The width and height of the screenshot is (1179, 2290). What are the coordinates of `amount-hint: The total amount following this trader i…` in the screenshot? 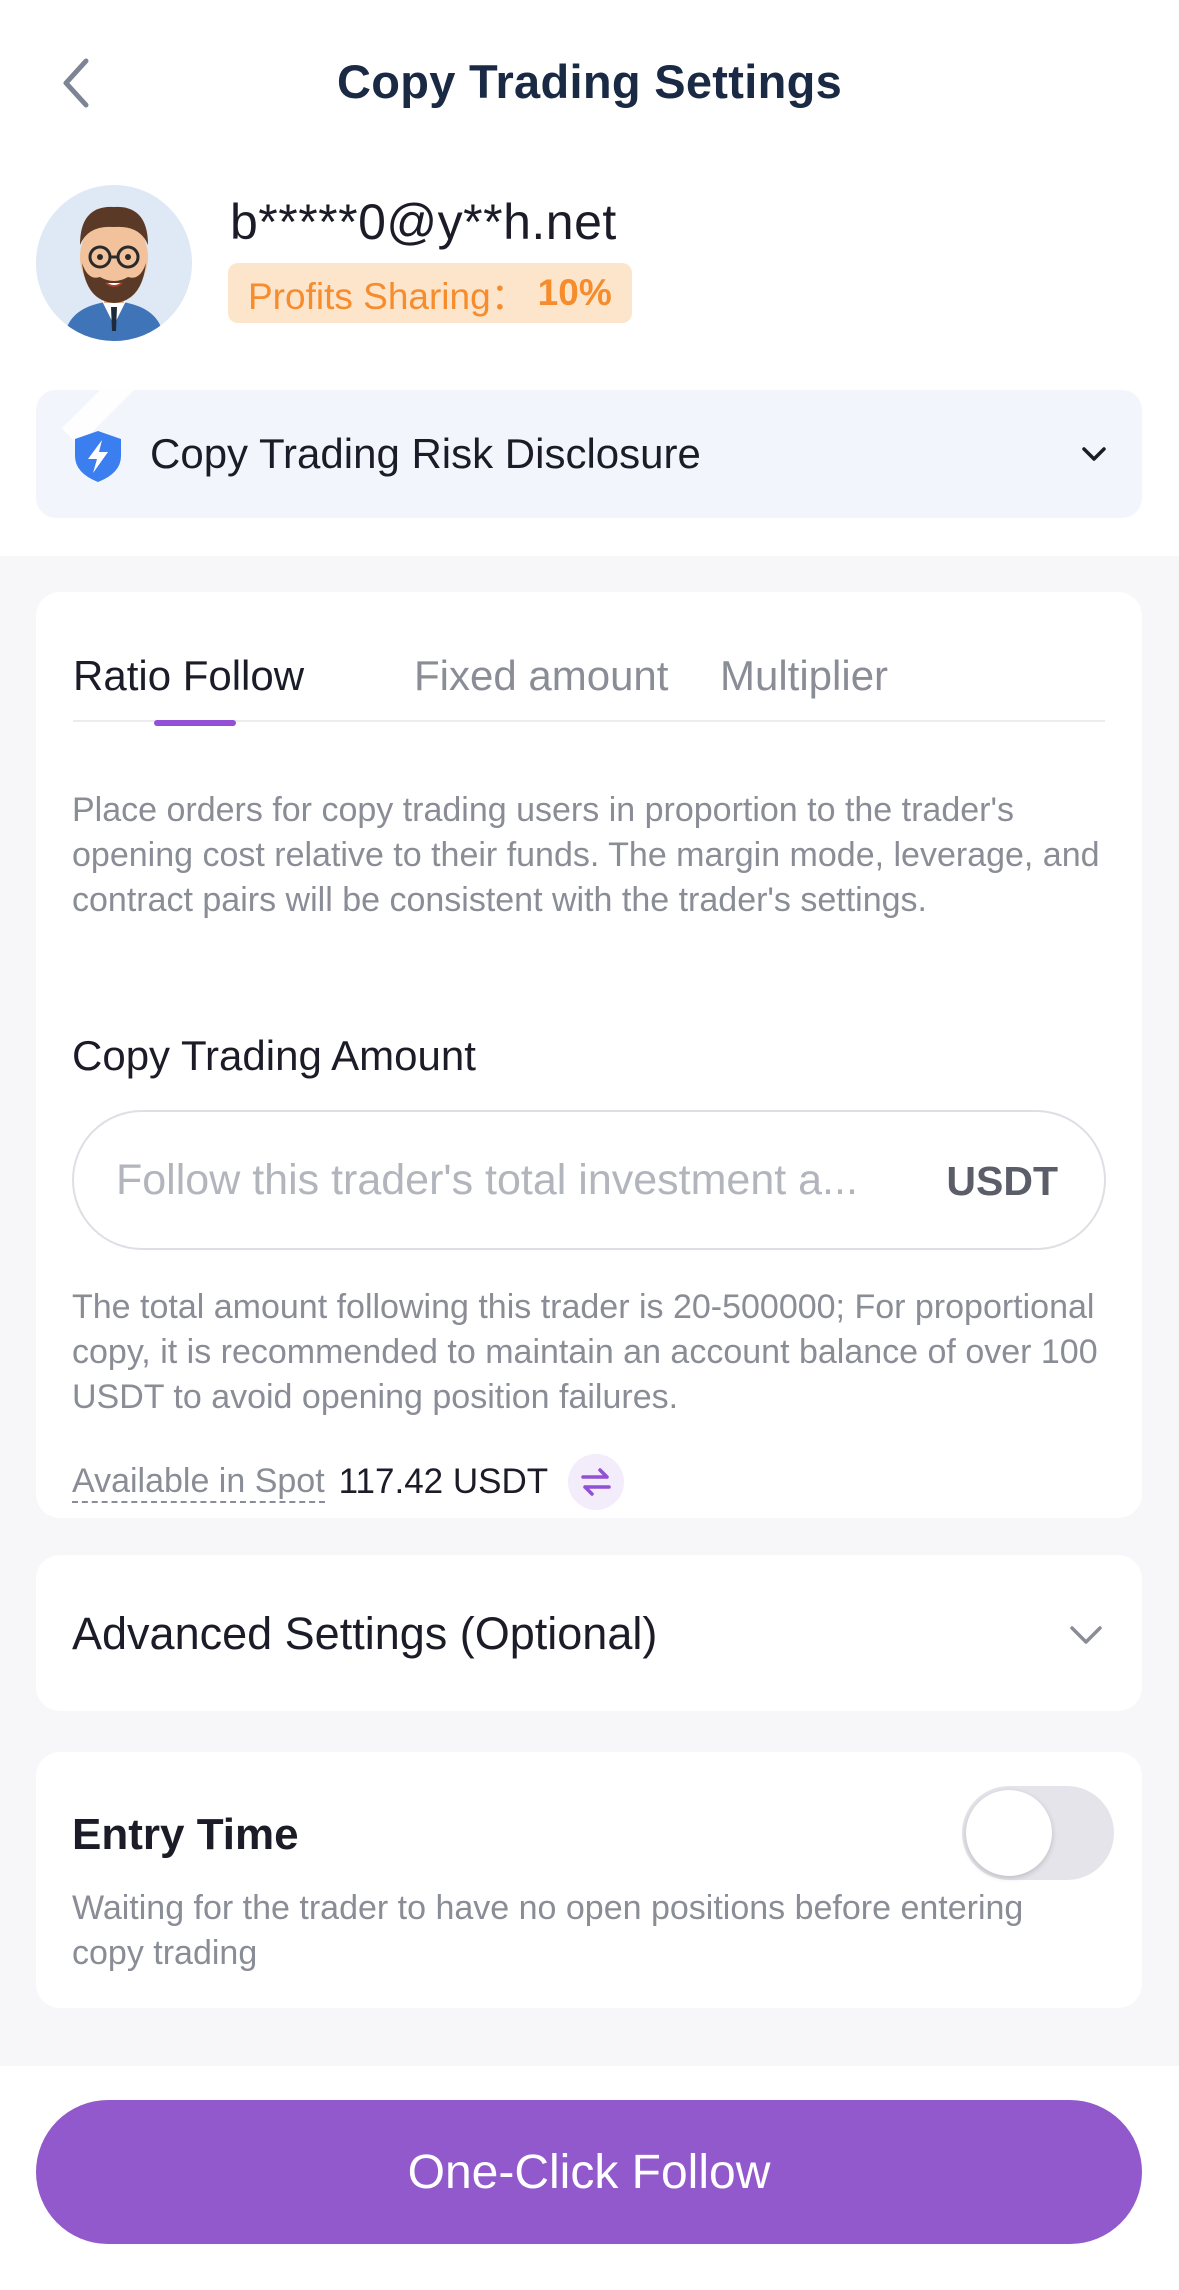 It's located at (585, 1352).